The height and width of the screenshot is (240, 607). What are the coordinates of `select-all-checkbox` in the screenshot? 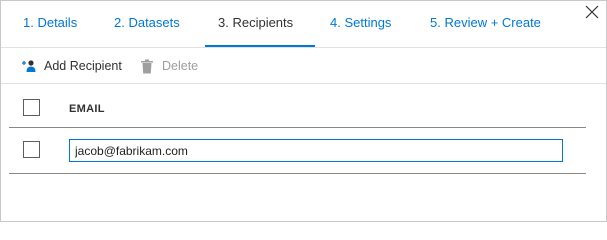 It's located at (31, 107).